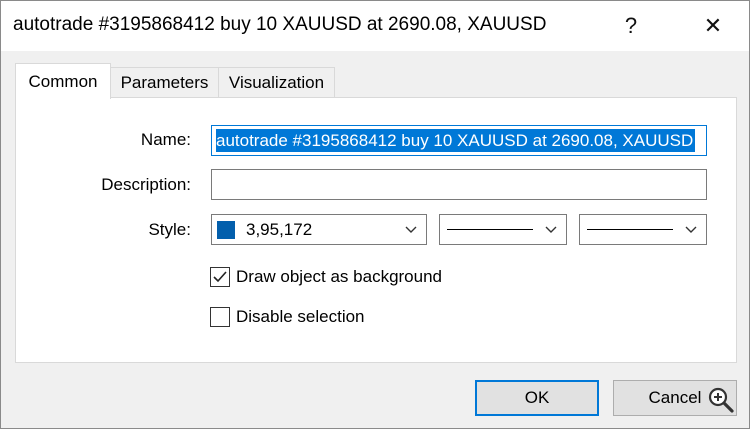  What do you see at coordinates (165, 139) in the screenshot?
I see `name-label: Name:` at bounding box center [165, 139].